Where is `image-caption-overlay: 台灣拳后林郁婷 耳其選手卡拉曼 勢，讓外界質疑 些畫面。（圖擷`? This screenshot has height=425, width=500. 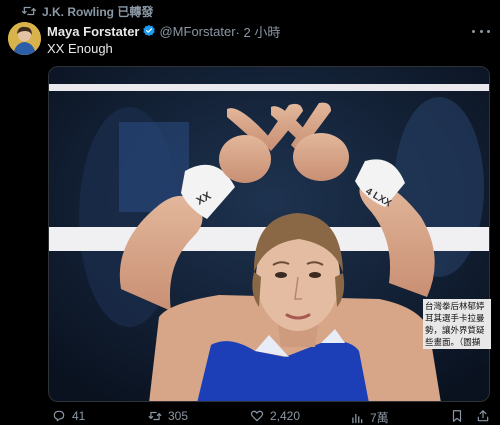 image-caption-overlay: 台灣拳后林郁婷 耳其選手卡拉曼 勢，讓外界質疑 些畫面。（圖擷 is located at coordinates (457, 324).